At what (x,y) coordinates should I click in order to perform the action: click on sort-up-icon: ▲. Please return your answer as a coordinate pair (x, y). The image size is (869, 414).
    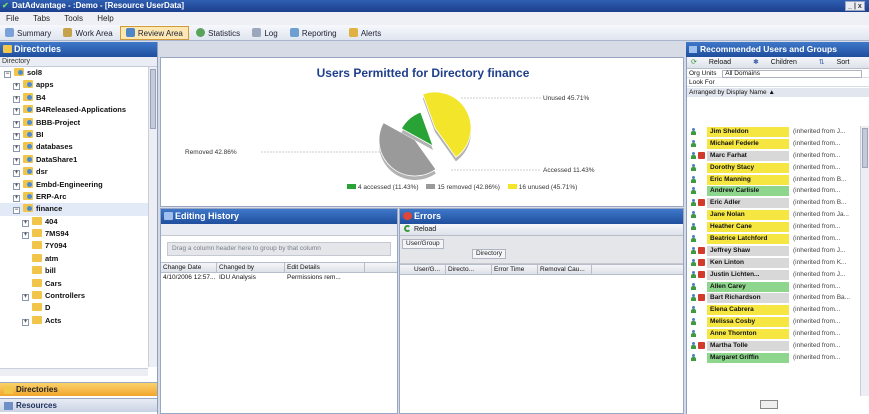
    Looking at the image, I should click on (771, 92).